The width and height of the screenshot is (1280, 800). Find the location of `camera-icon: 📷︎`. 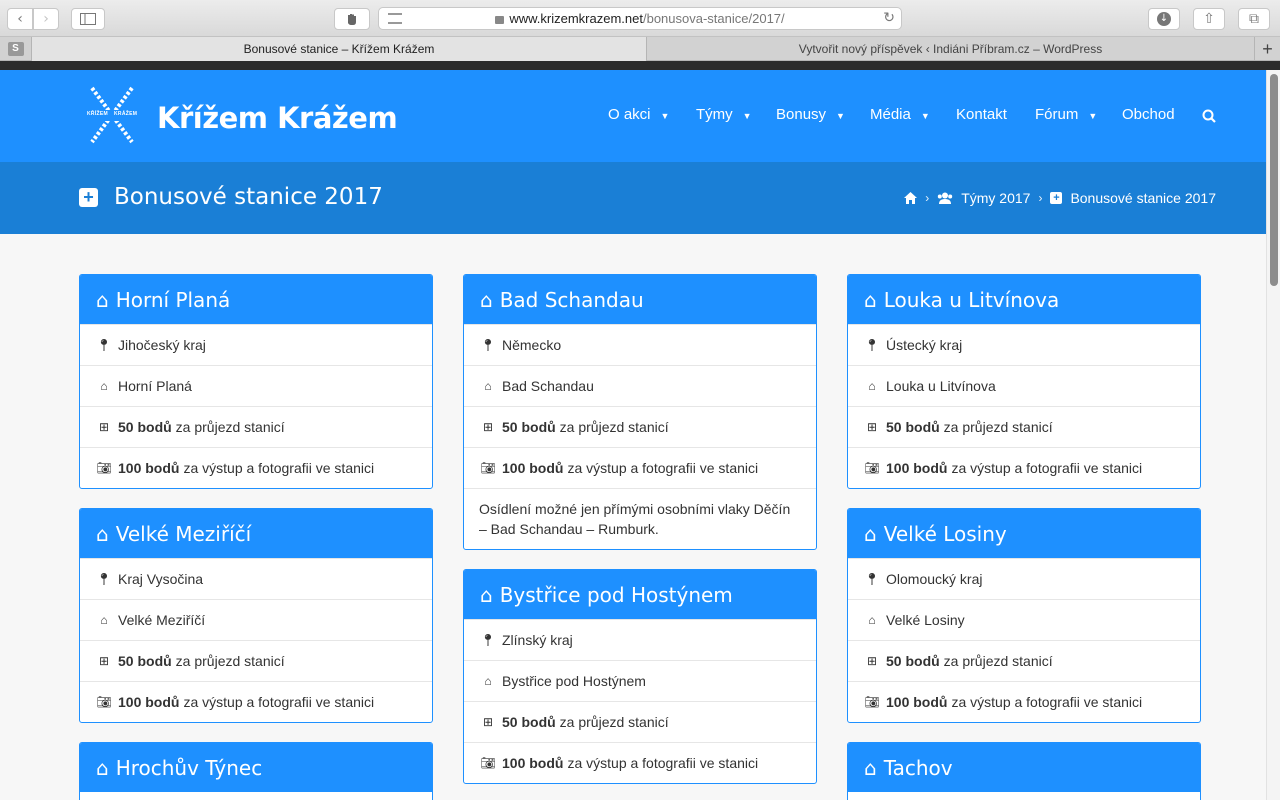

camera-icon: 📷︎ is located at coordinates (488, 468).